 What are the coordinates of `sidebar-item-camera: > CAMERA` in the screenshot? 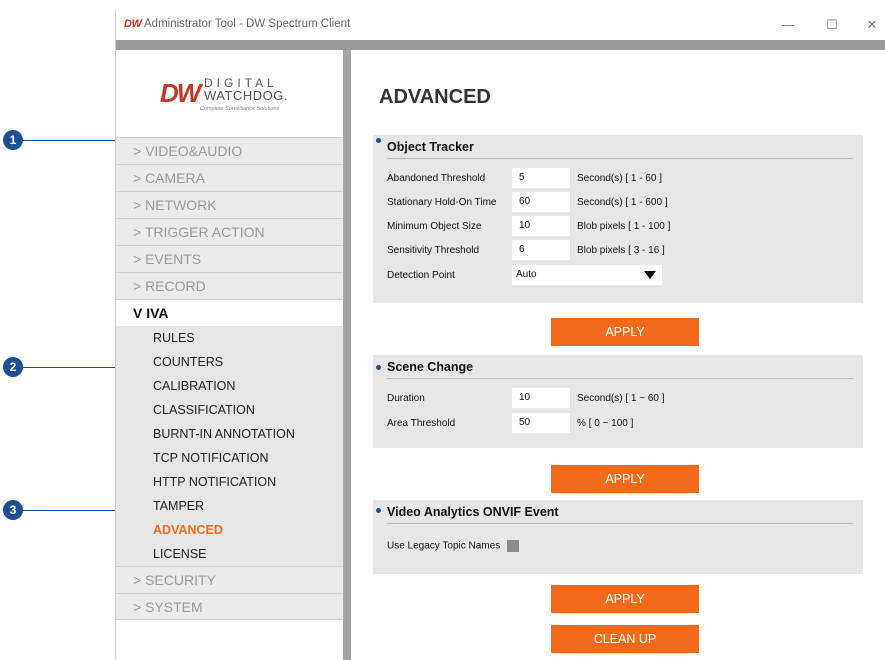 It's located at (229, 177).